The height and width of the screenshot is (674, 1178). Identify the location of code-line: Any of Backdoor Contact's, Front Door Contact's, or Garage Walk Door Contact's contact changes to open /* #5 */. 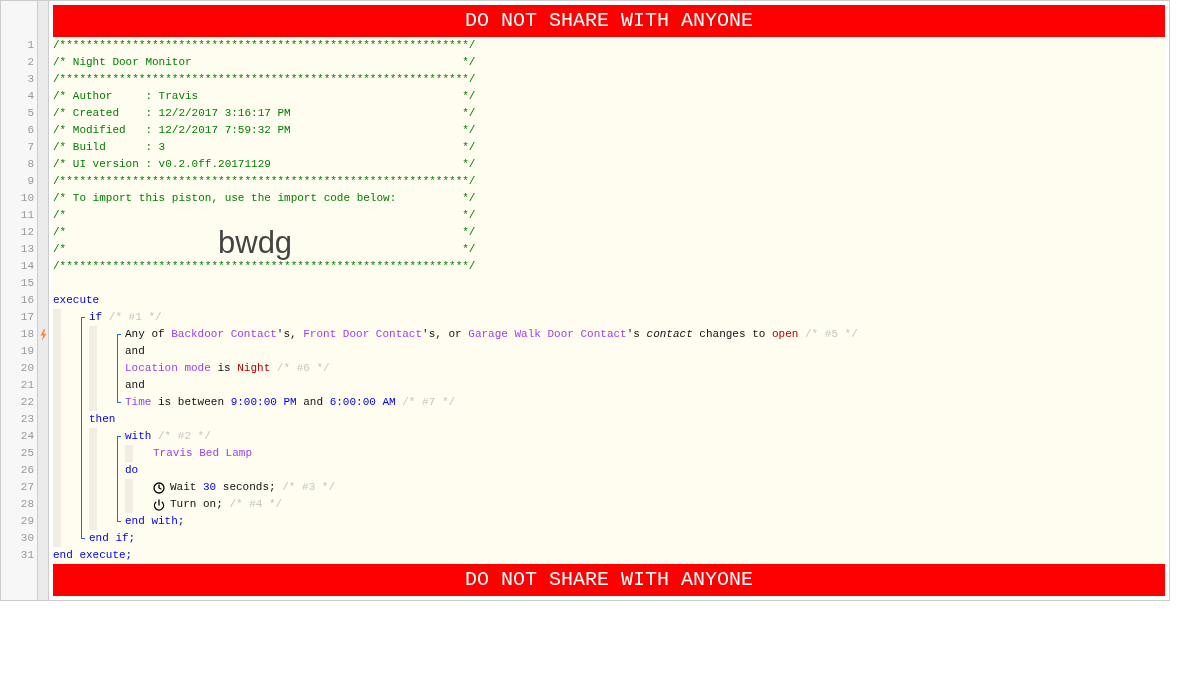
(491, 334).